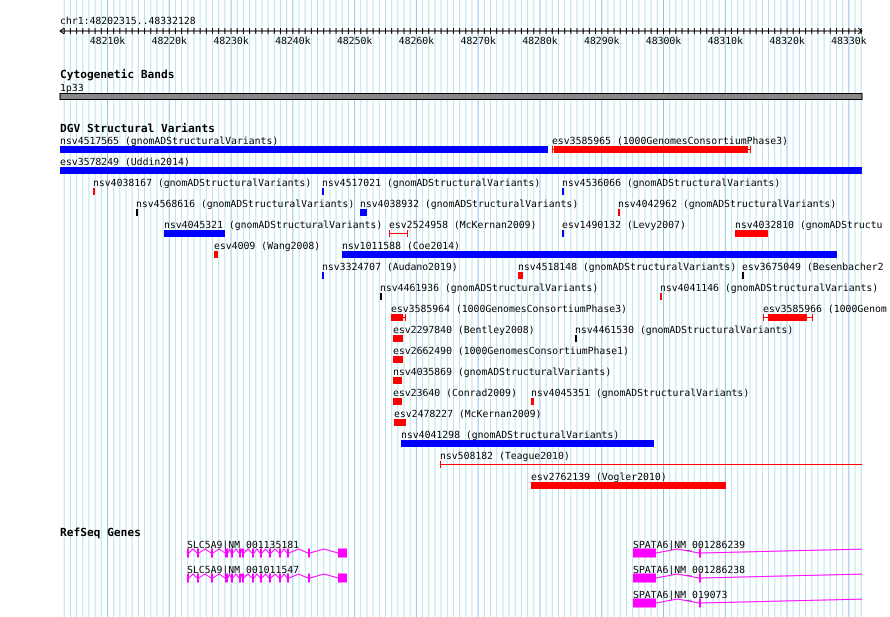 The height and width of the screenshot is (617, 890). What do you see at coordinates (464, 330) in the screenshot?
I see `variant-label: esv2297840 (Bentley2008)` at bounding box center [464, 330].